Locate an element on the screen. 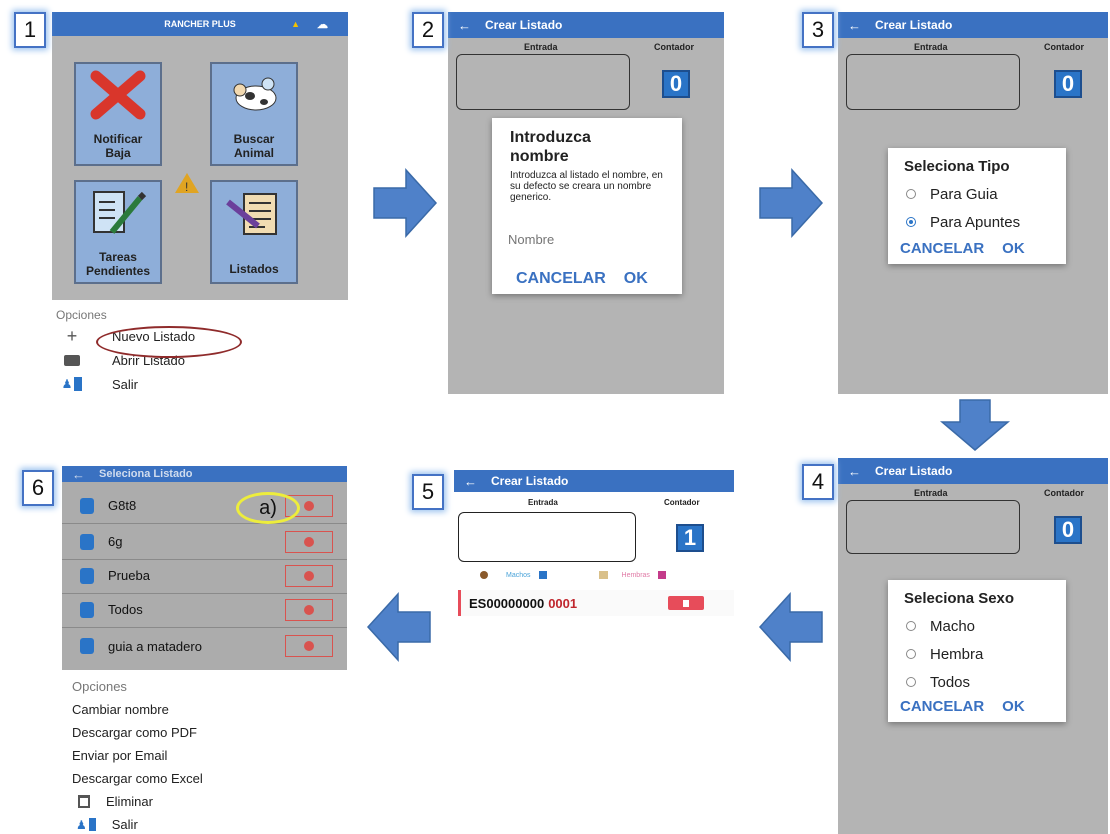 The height and width of the screenshot is (834, 1110). tile-buscar-animal: Buscar Animal is located at coordinates (254, 114).